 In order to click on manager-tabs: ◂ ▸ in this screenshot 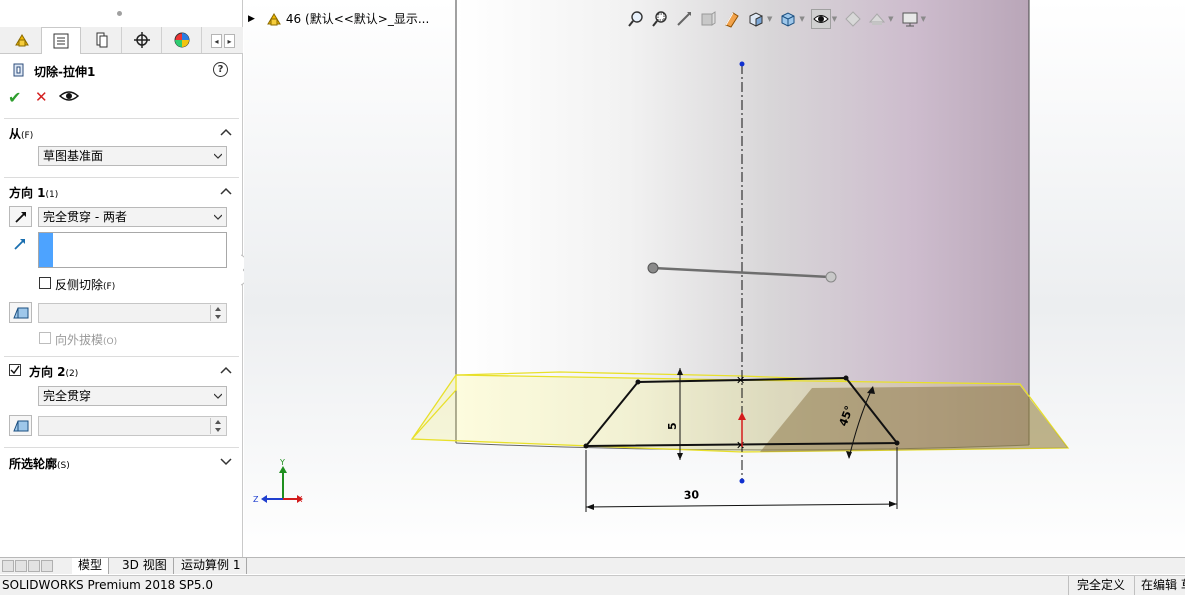, I will do `click(121, 40)`.